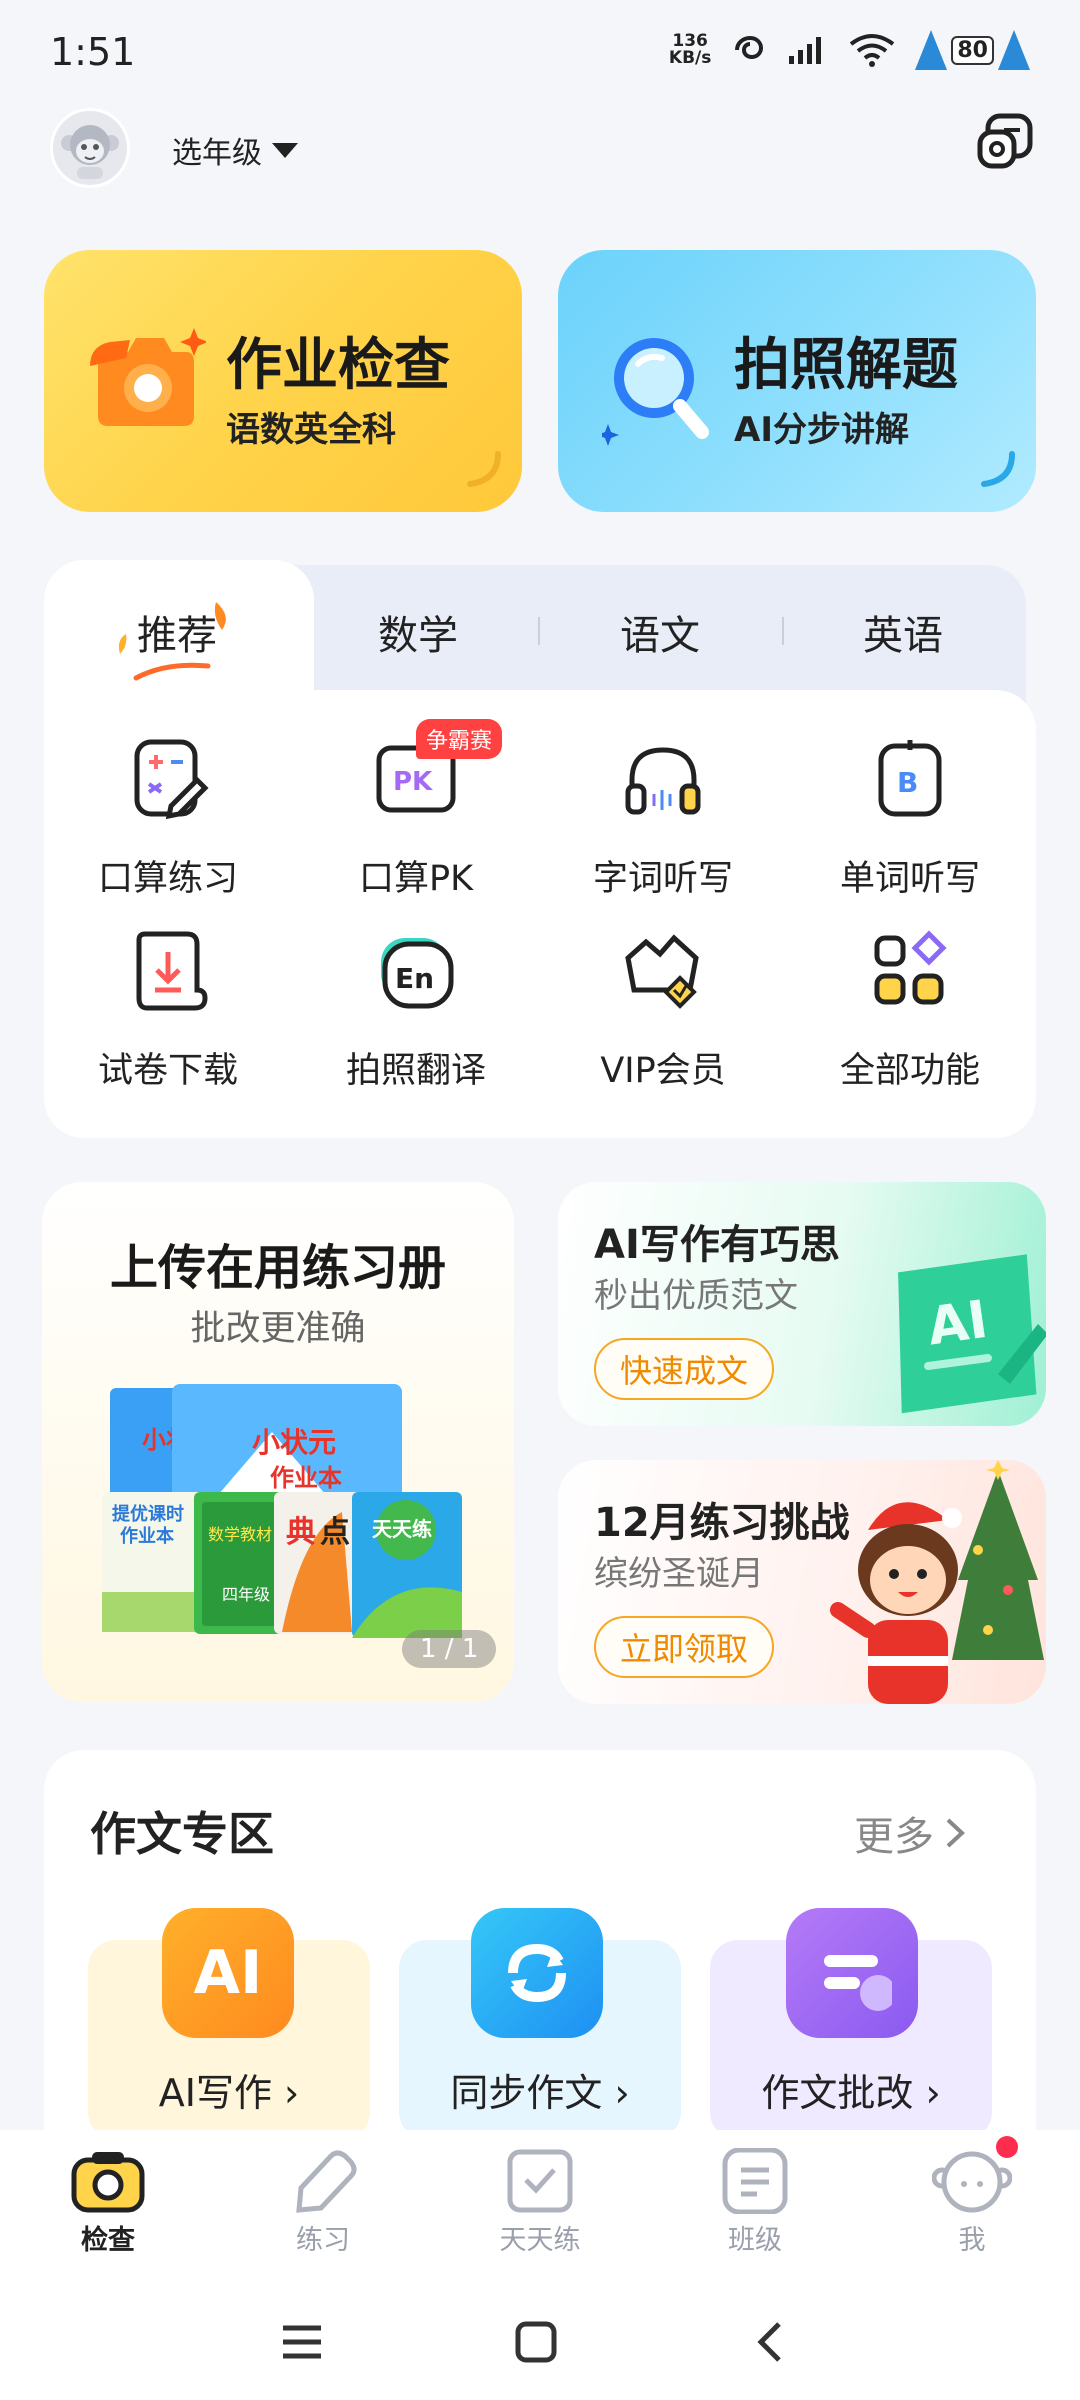 The height and width of the screenshot is (2400, 1080). Describe the element at coordinates (663, 1071) in the screenshot. I see `feature-label: VIP会员` at that location.